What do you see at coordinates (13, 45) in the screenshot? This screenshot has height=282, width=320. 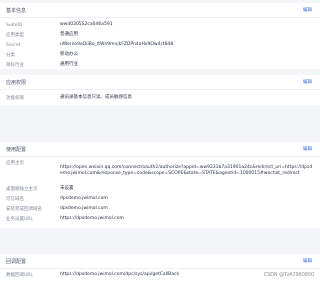 I see `secret-label: Secret` at bounding box center [13, 45].